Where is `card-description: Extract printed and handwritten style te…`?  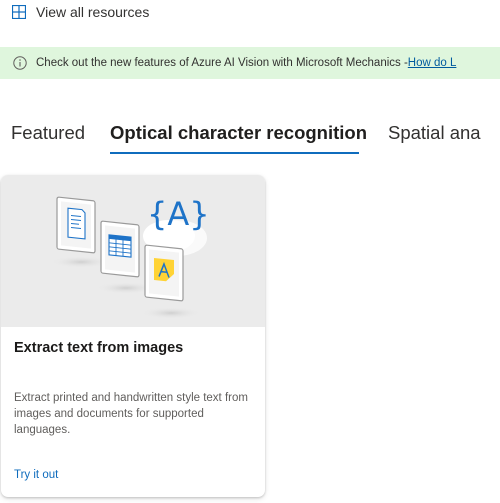
card-description: Extract printed and handwritten style te… is located at coordinates (131, 414).